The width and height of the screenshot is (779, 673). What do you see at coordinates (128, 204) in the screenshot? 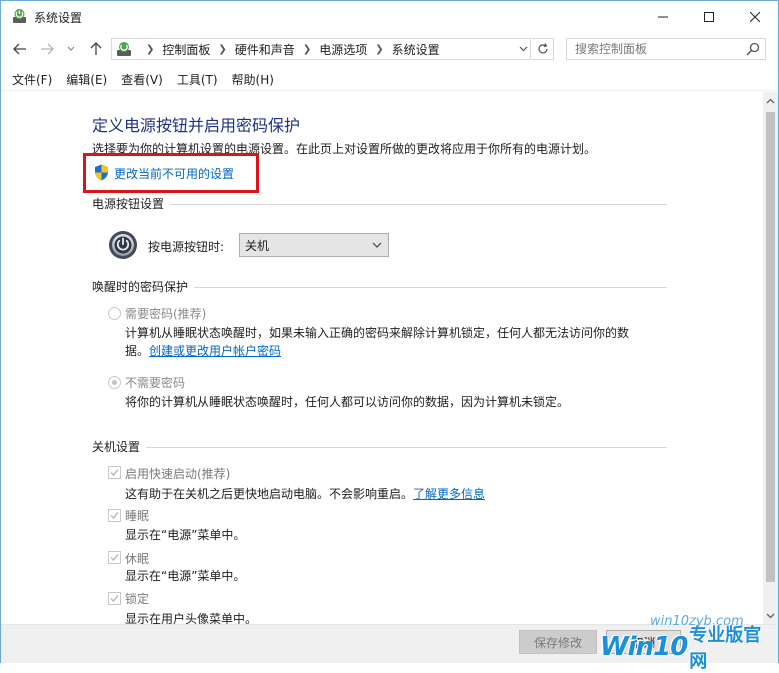
I see `section-label: 电源按钮设置` at bounding box center [128, 204].